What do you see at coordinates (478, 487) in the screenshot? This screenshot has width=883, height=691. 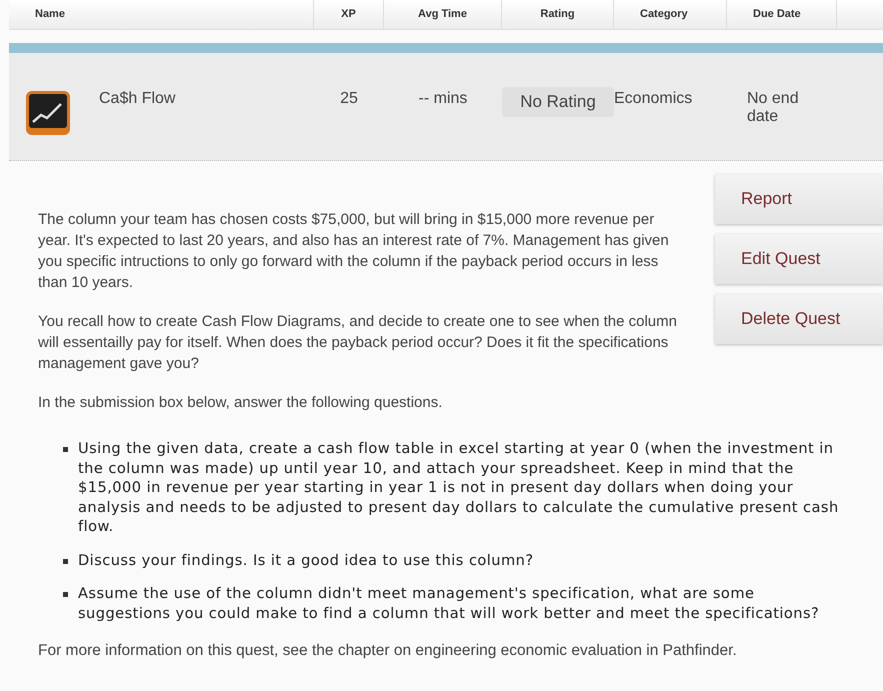 I see `question-item: Using the given data, create a cash flow table in excel starting at year 0 (when the investment in the column was made) up until year 10, and attach your spreadsheet. Keep in mind that the $15,000 in revenue per year starting in year 1 is not in present day dollars when doing your analysis and needs to be adjusted to present day dollars to calculate the cumulative present cash flow.` at bounding box center [478, 487].